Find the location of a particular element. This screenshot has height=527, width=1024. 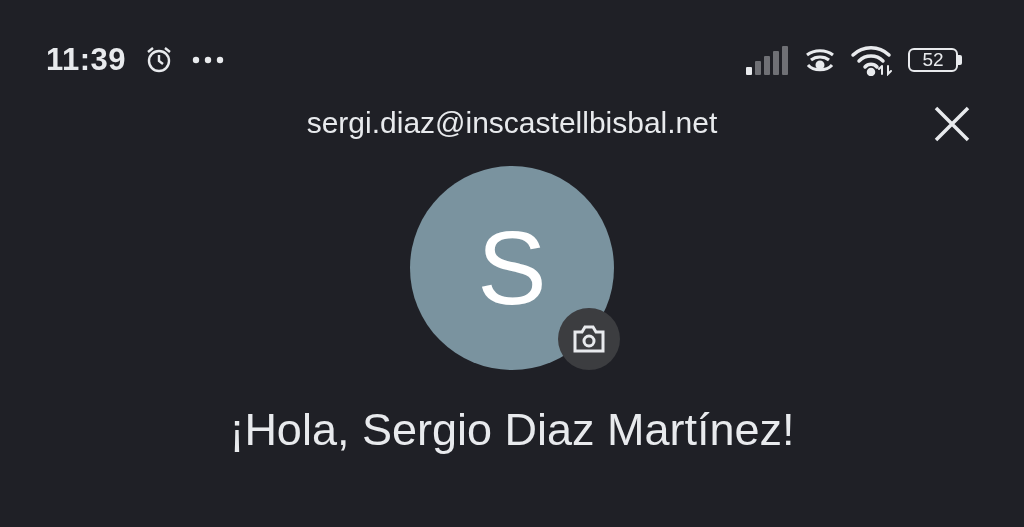

account-email: sergi.diaz@inscastellbisbal.net is located at coordinates (512, 123).